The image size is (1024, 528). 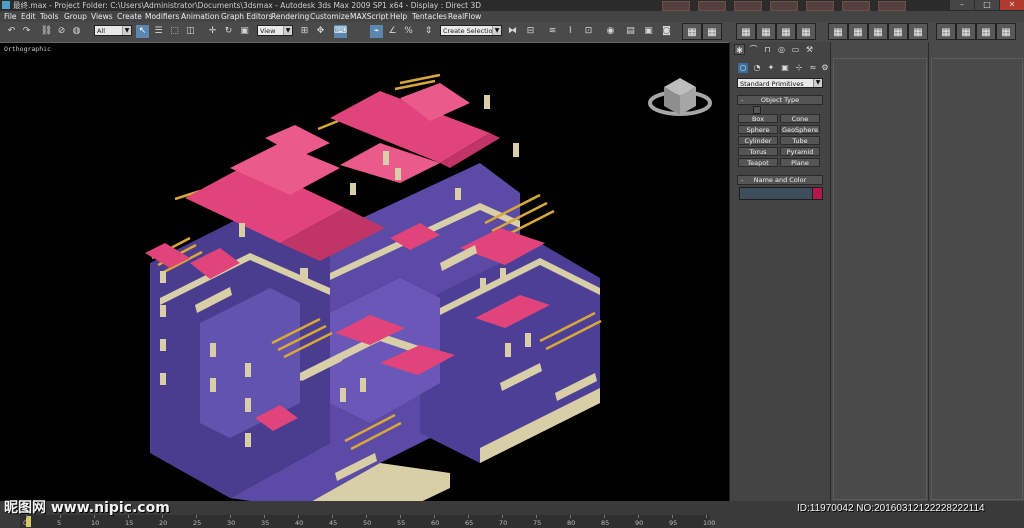 What do you see at coordinates (369, 16) in the screenshot?
I see `menu-maxscript: MAXScript` at bounding box center [369, 16].